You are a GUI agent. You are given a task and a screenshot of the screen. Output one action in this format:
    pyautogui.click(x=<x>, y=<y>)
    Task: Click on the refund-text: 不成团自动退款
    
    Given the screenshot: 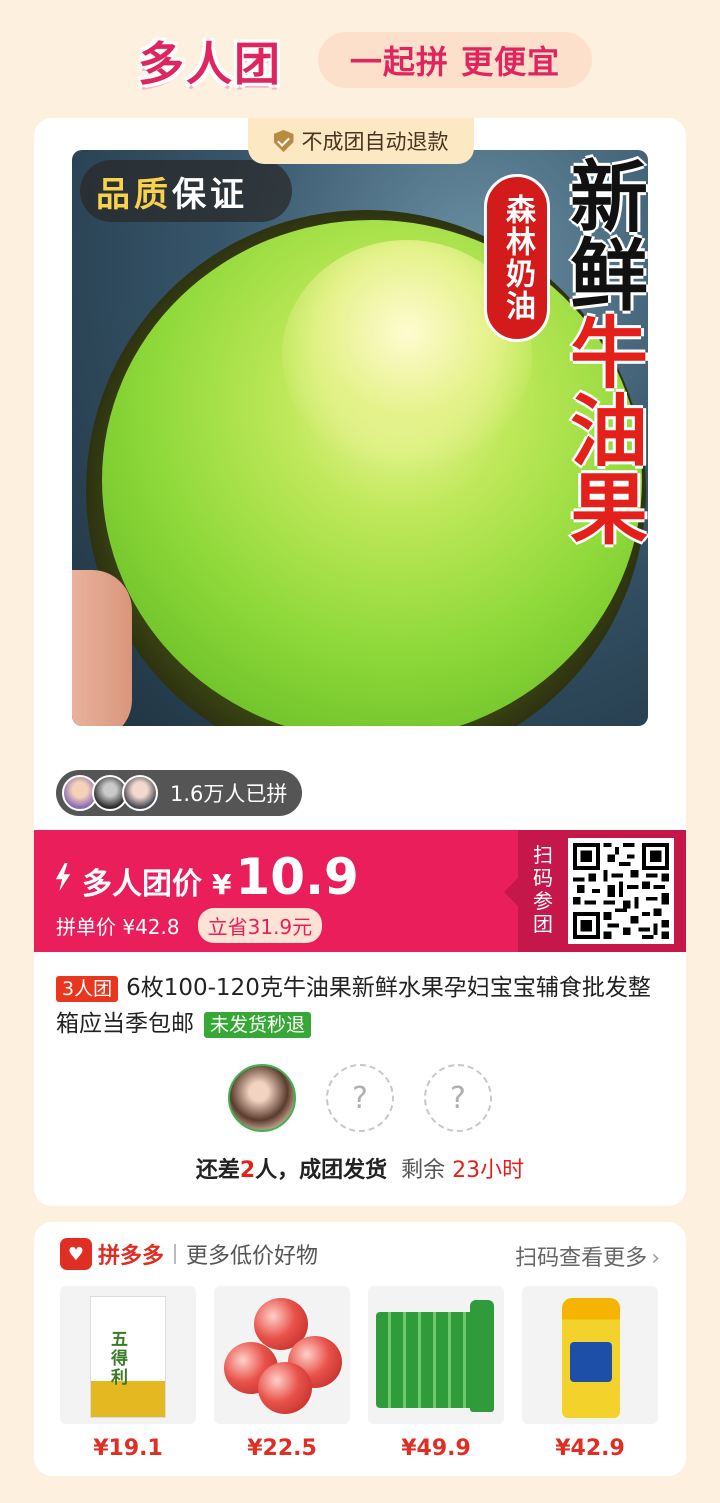 What is the action you would take?
    pyautogui.click(x=375, y=142)
    